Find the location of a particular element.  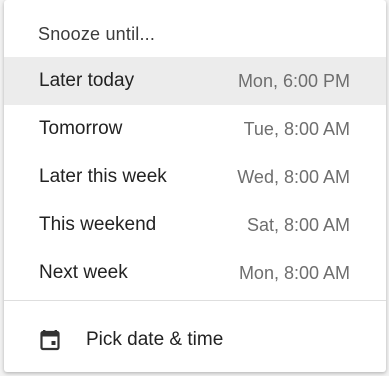

menu-divider is located at coordinates (195, 300).